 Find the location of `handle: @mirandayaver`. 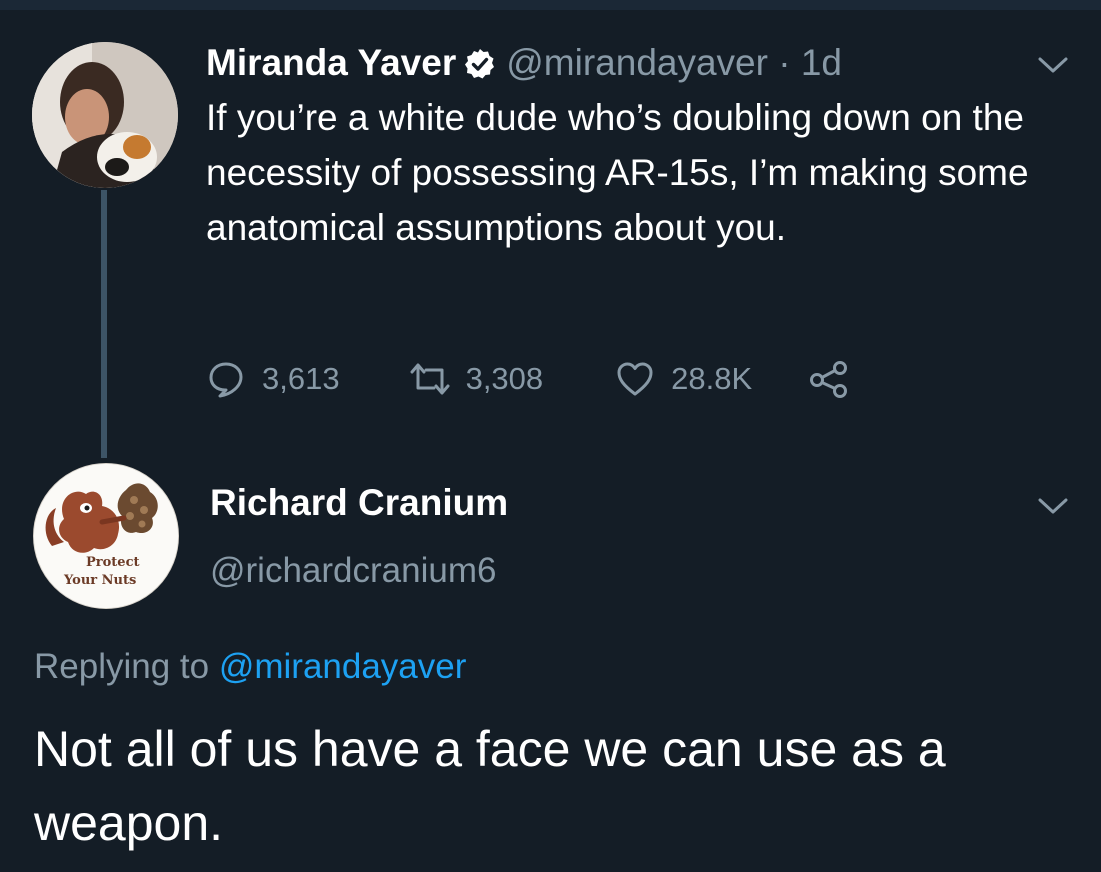

handle: @mirandayaver is located at coordinates (637, 63).